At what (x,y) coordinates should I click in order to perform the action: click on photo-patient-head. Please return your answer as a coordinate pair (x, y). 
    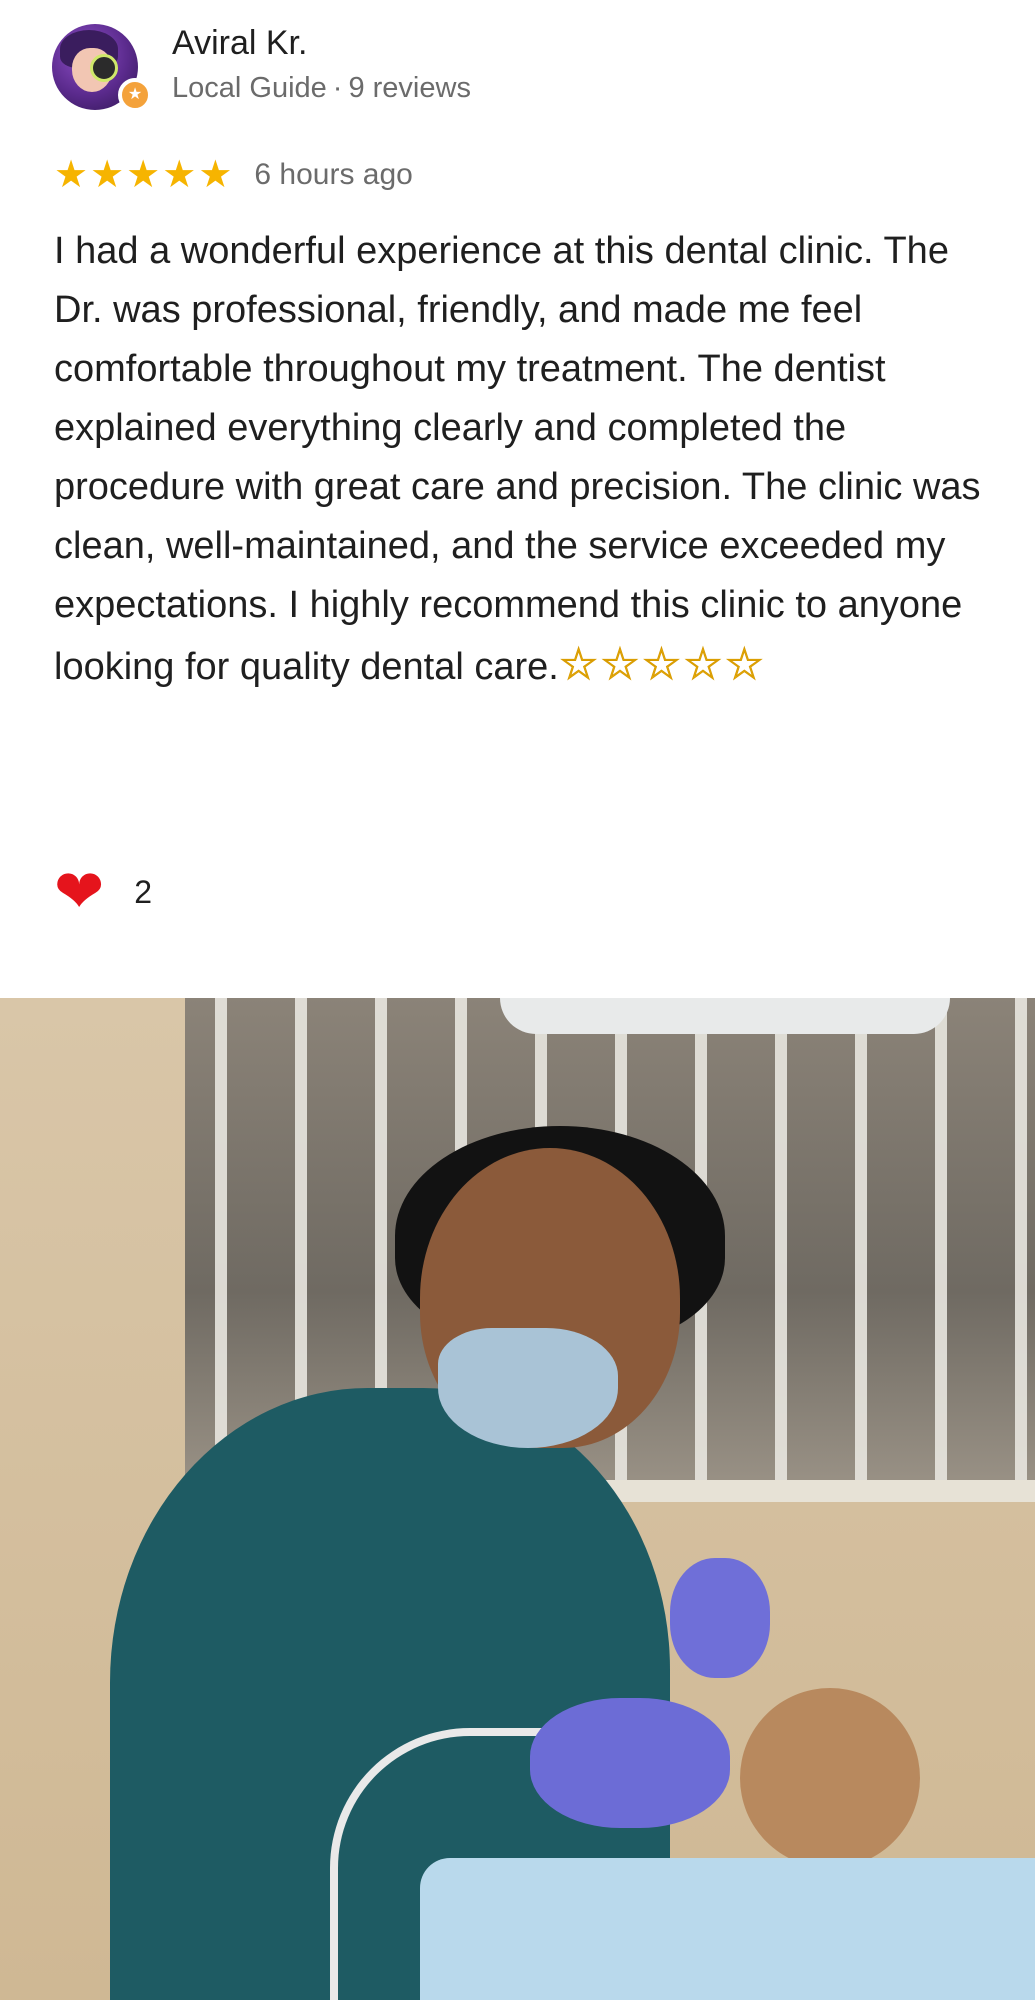
    Looking at the image, I should click on (830, 1778).